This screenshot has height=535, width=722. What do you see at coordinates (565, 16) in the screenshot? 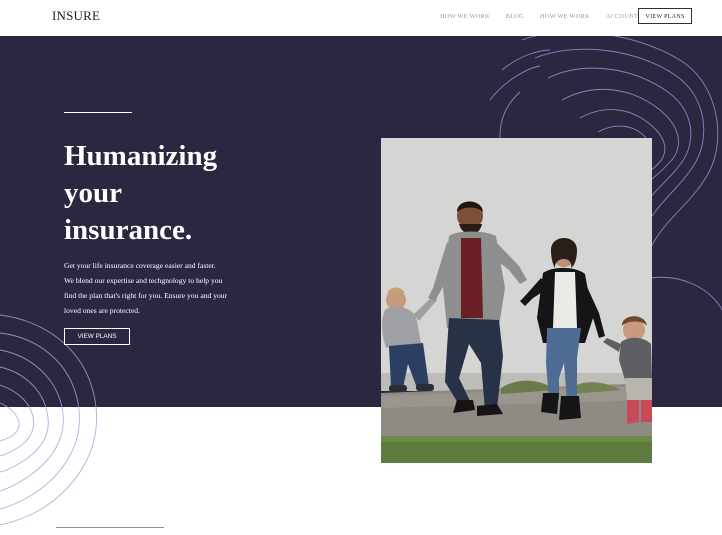
I see `nav-link-how-we-work-2: HOW WE WORK` at bounding box center [565, 16].